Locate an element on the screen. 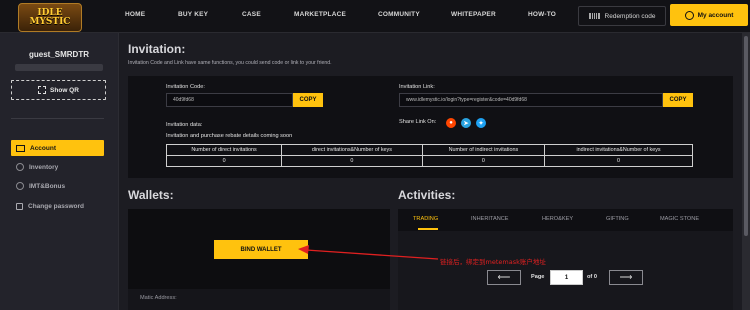  table-header: Number of indirect invitations is located at coordinates (483, 150).